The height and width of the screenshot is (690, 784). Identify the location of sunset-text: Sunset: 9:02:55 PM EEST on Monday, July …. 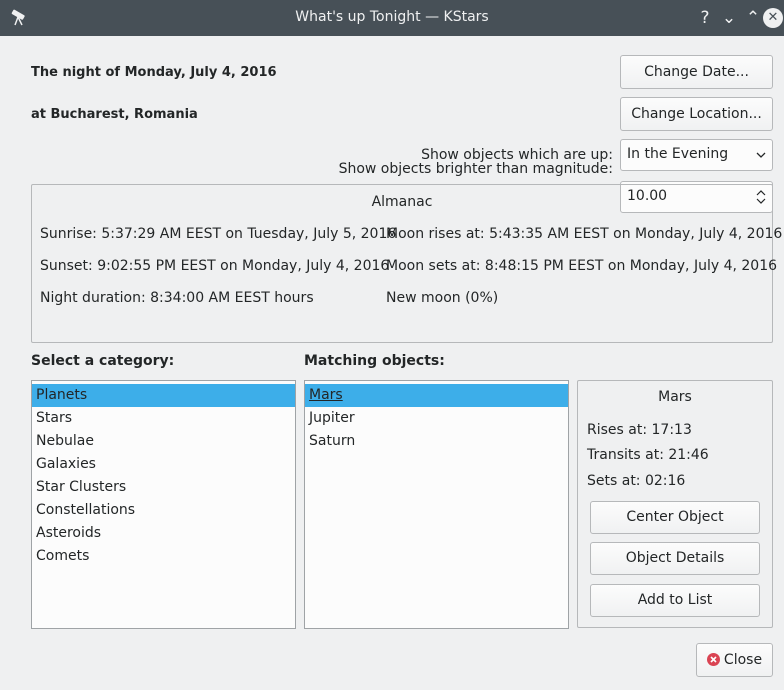
(215, 266).